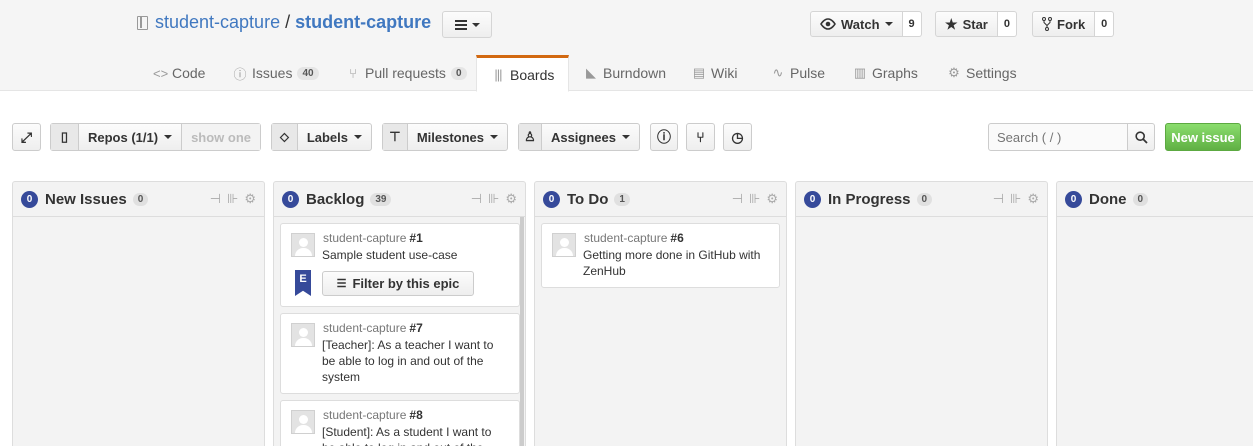  I want to click on tab-wiki: ▤ Wiki, so click(715, 73).